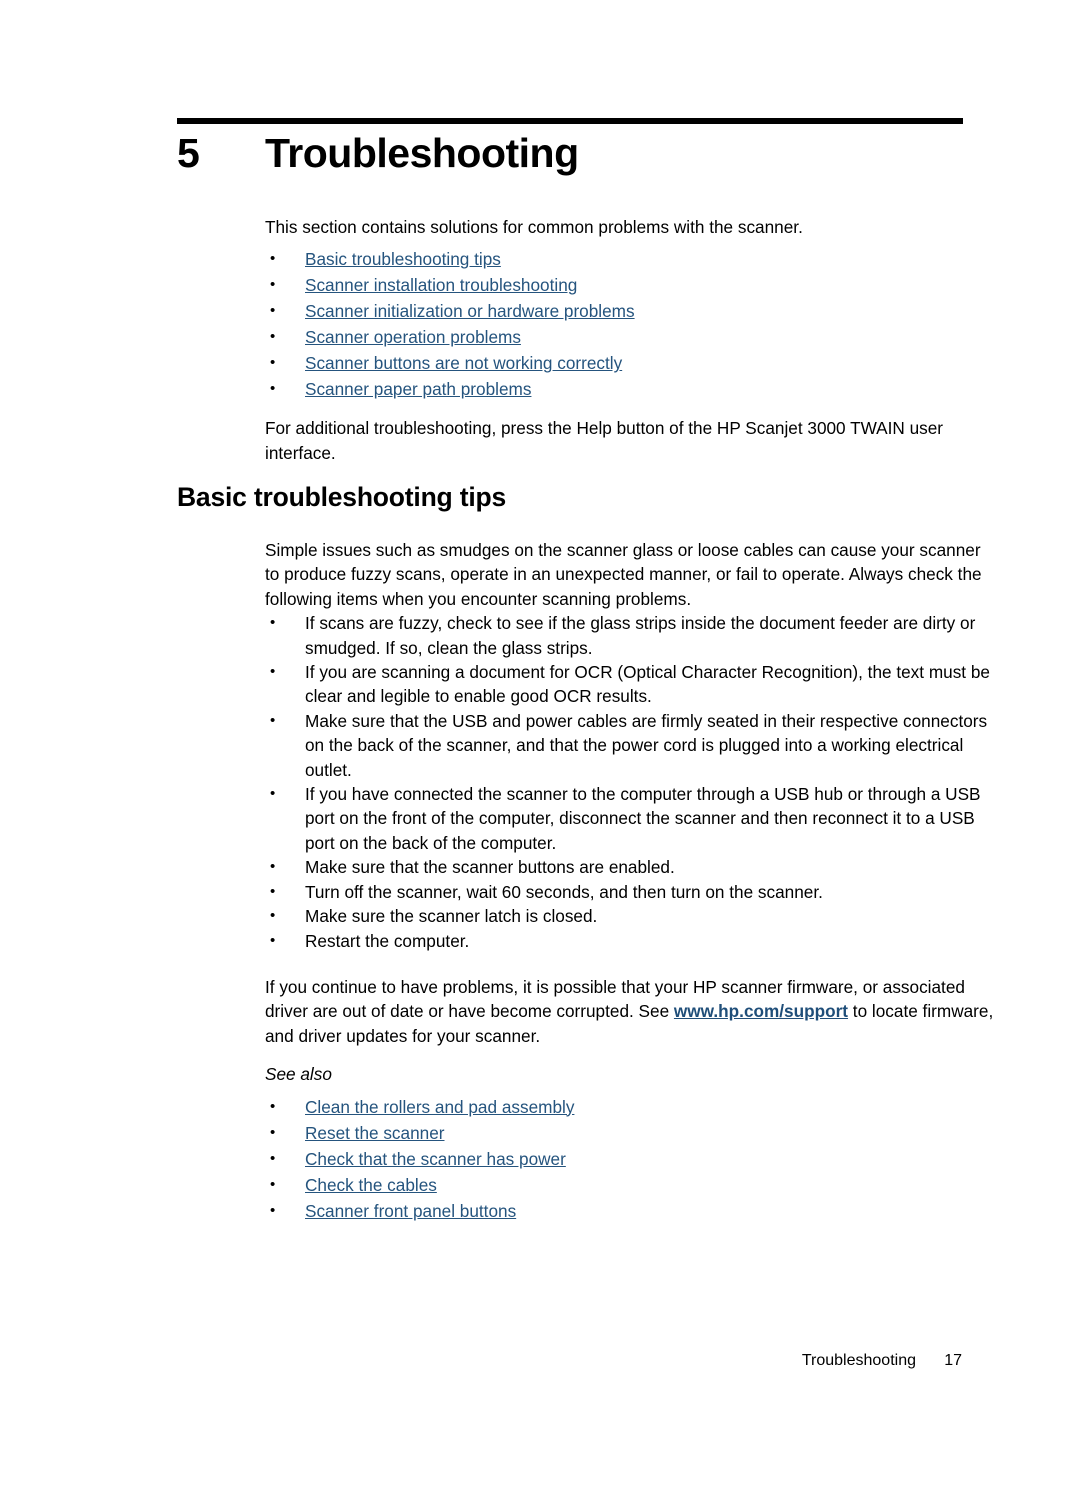 The image size is (1080, 1489). I want to click on list-item: Scanner operation problems, so click(631, 337).